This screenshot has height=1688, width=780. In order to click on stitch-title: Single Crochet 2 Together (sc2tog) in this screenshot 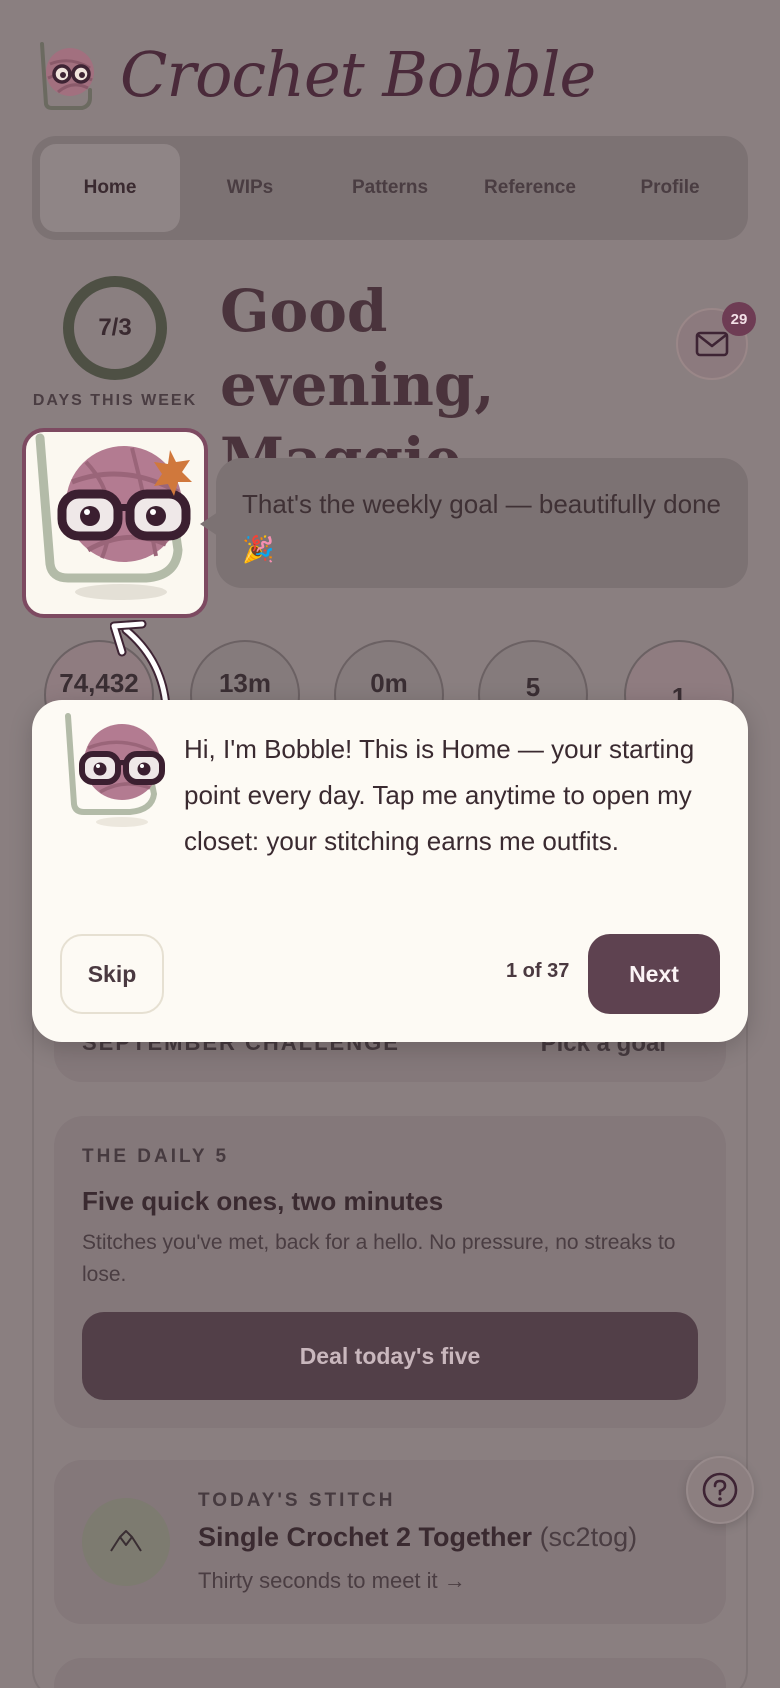, I will do `click(417, 1537)`.